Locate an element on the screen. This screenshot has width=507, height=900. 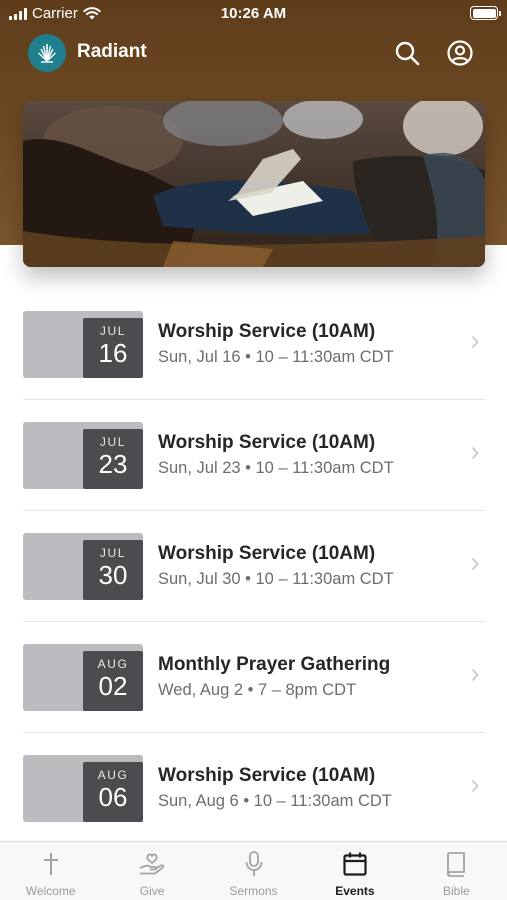
tab-events: Events is located at coordinates (354, 871).